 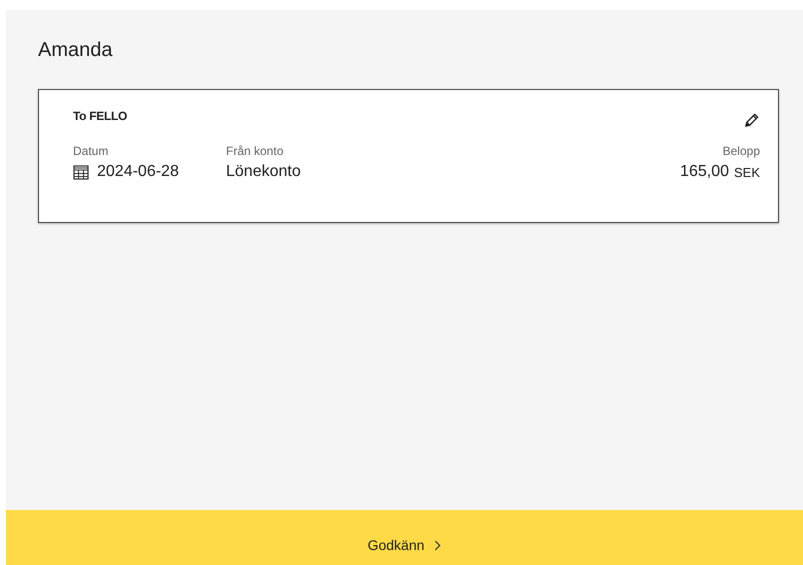 I want to click on approve-button: Godkänn, so click(x=405, y=545).